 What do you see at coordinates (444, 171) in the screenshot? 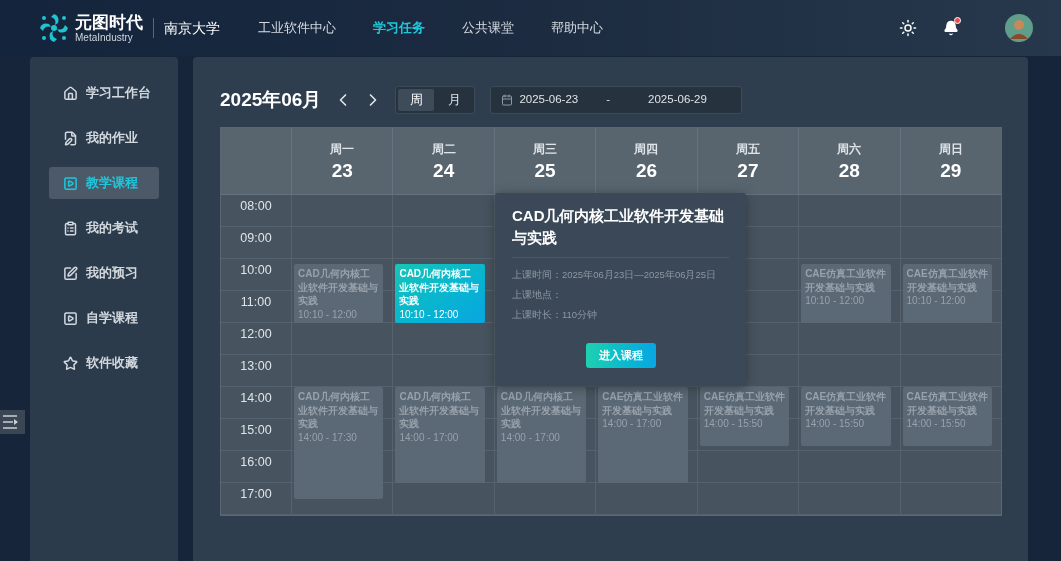
I see `day-number: 24` at bounding box center [444, 171].